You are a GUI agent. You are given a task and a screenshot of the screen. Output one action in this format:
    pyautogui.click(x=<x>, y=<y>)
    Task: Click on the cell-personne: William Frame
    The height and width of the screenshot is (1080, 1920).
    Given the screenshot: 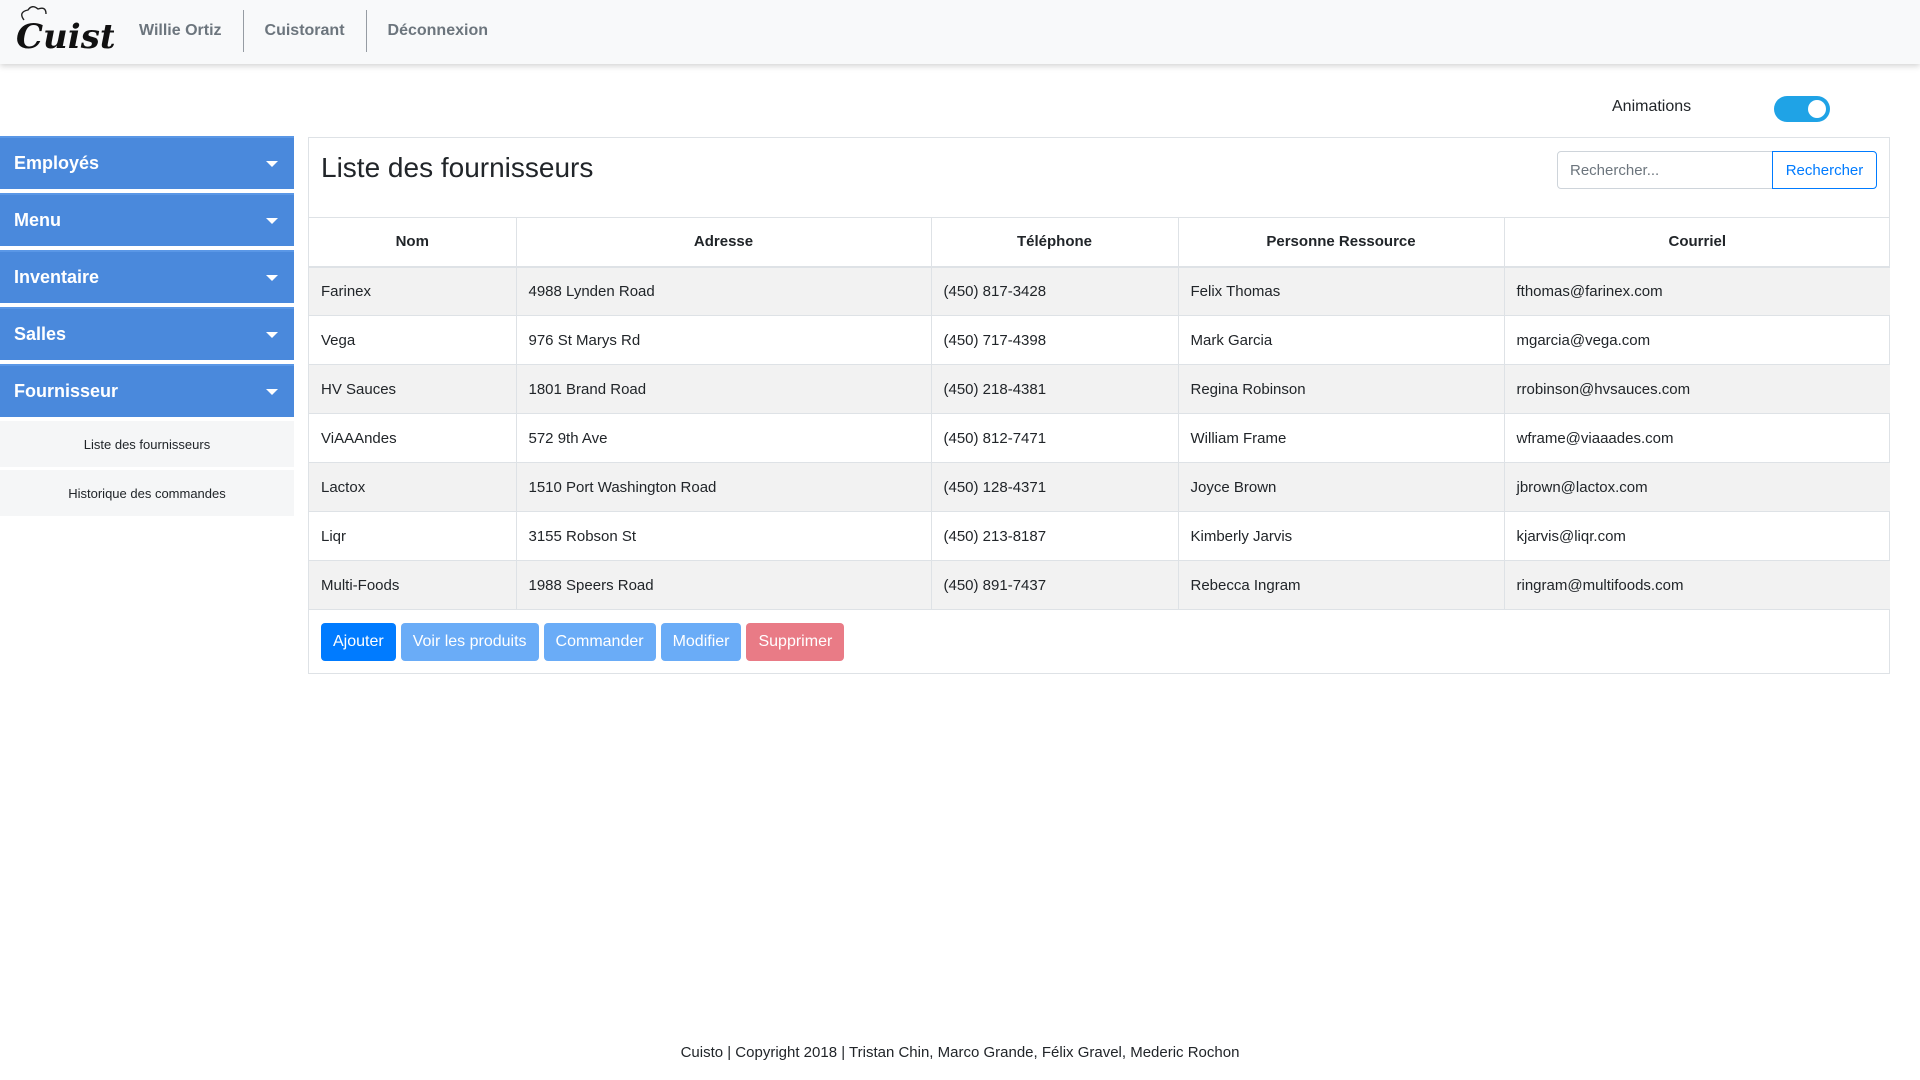 What is the action you would take?
    pyautogui.click(x=1341, y=438)
    